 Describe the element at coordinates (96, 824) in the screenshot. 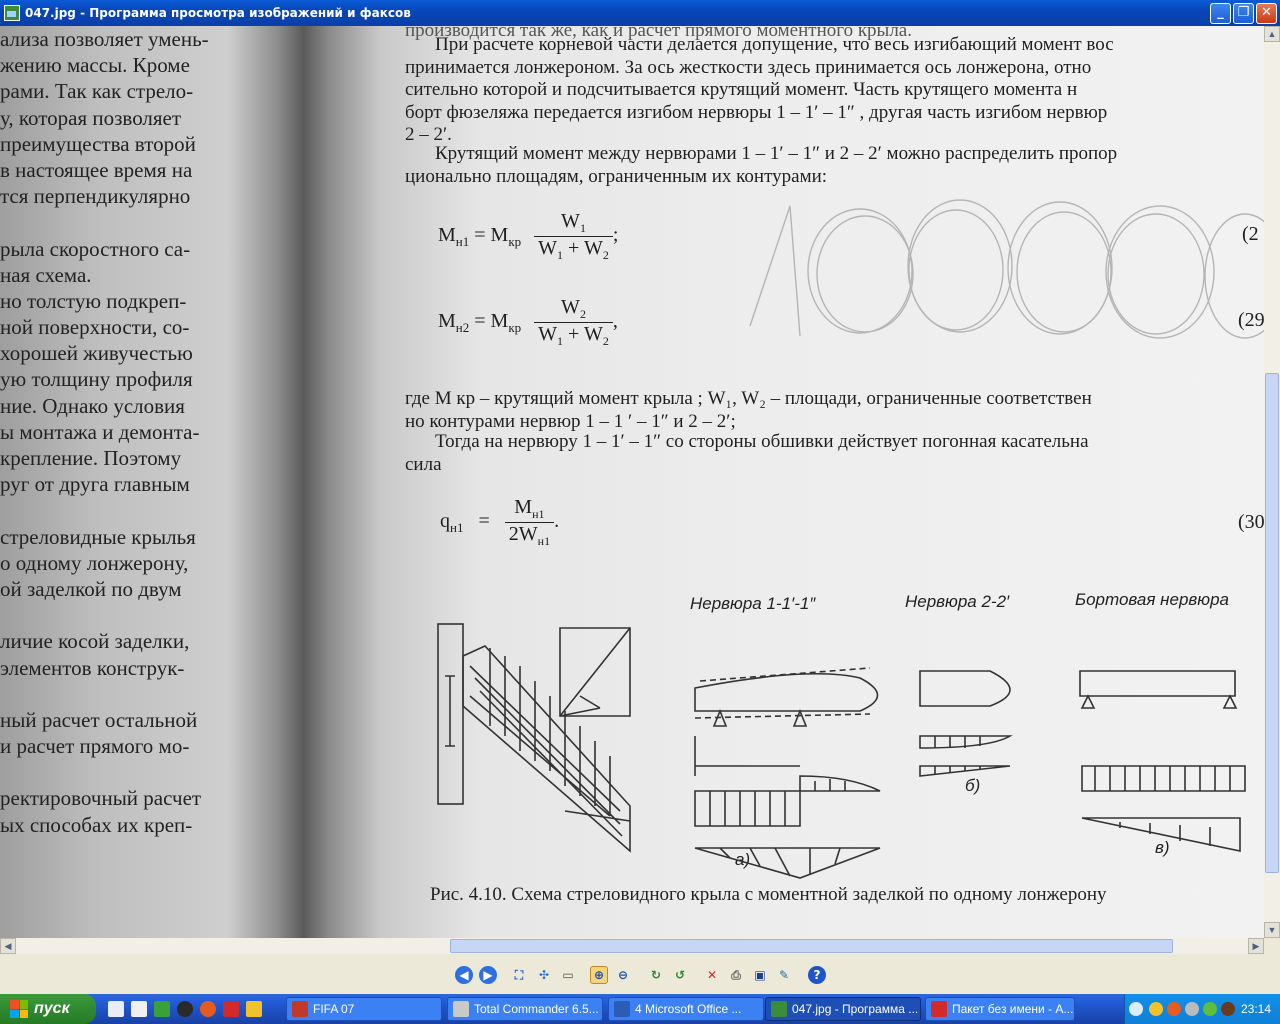

I see `left-page-line: ых способах их креп-` at that location.